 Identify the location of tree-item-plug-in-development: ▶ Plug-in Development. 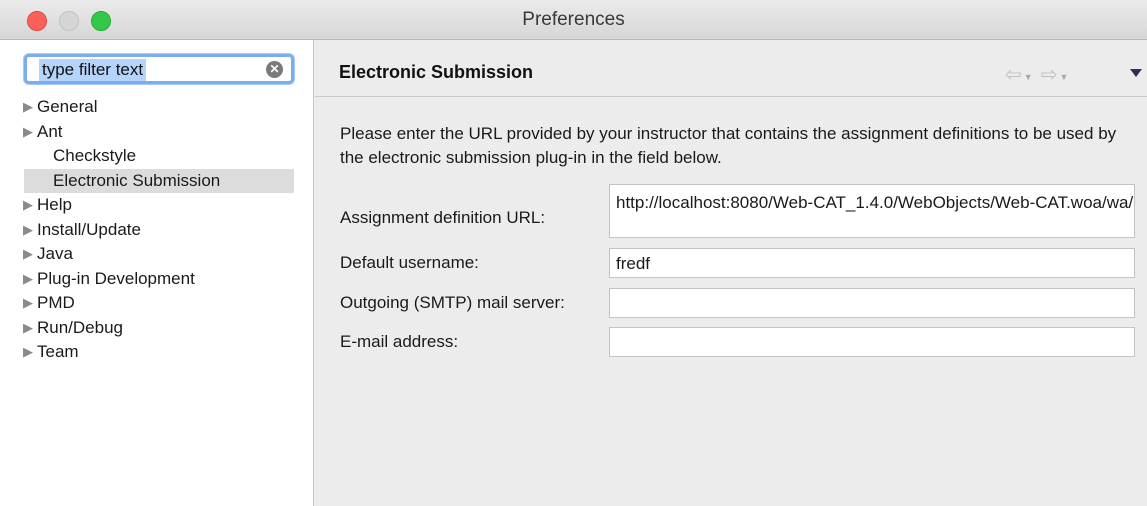
(158, 279).